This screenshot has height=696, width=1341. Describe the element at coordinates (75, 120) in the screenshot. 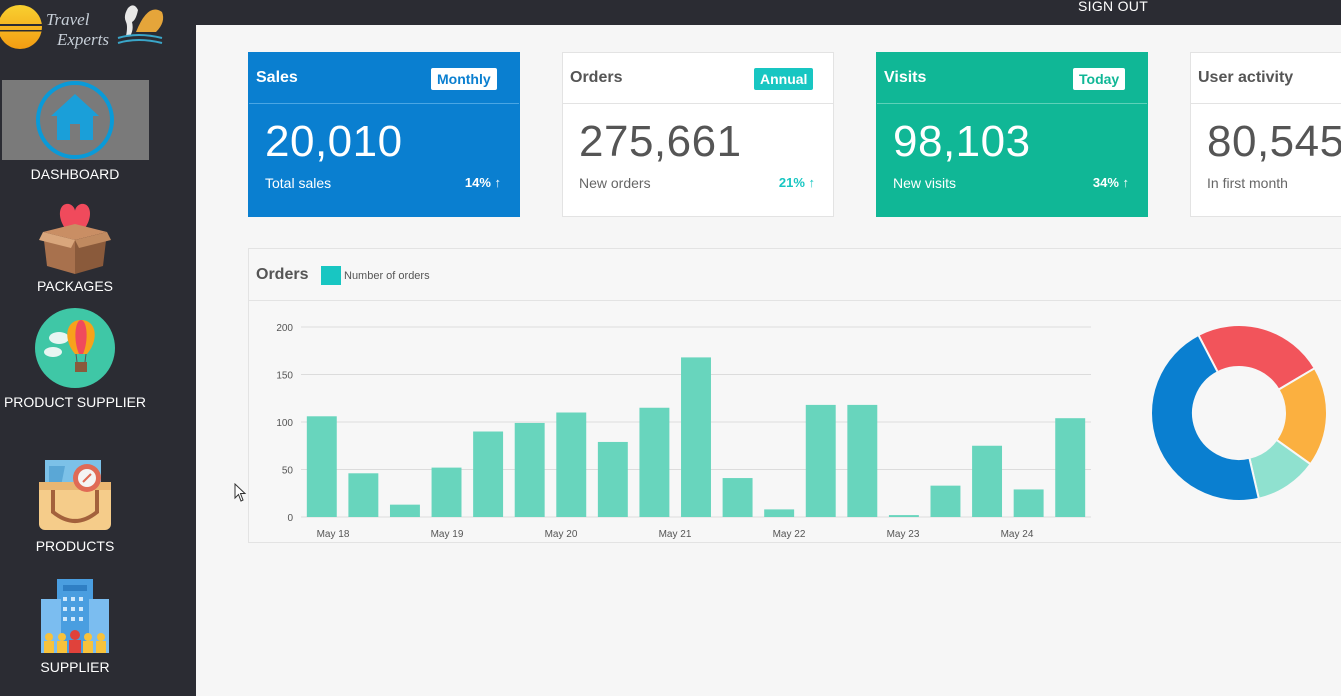

I see `home-icon` at that location.